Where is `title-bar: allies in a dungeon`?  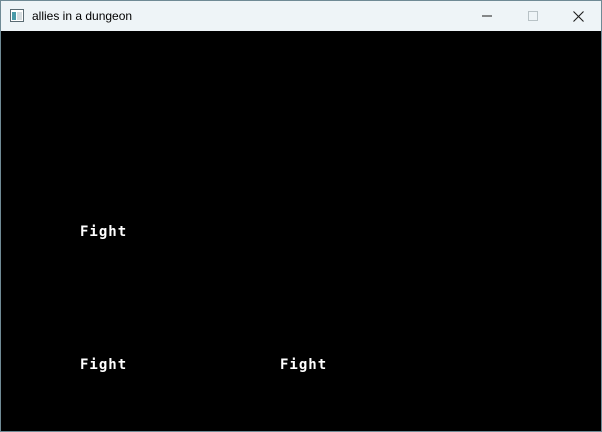 title-bar: allies in a dungeon is located at coordinates (301, 16).